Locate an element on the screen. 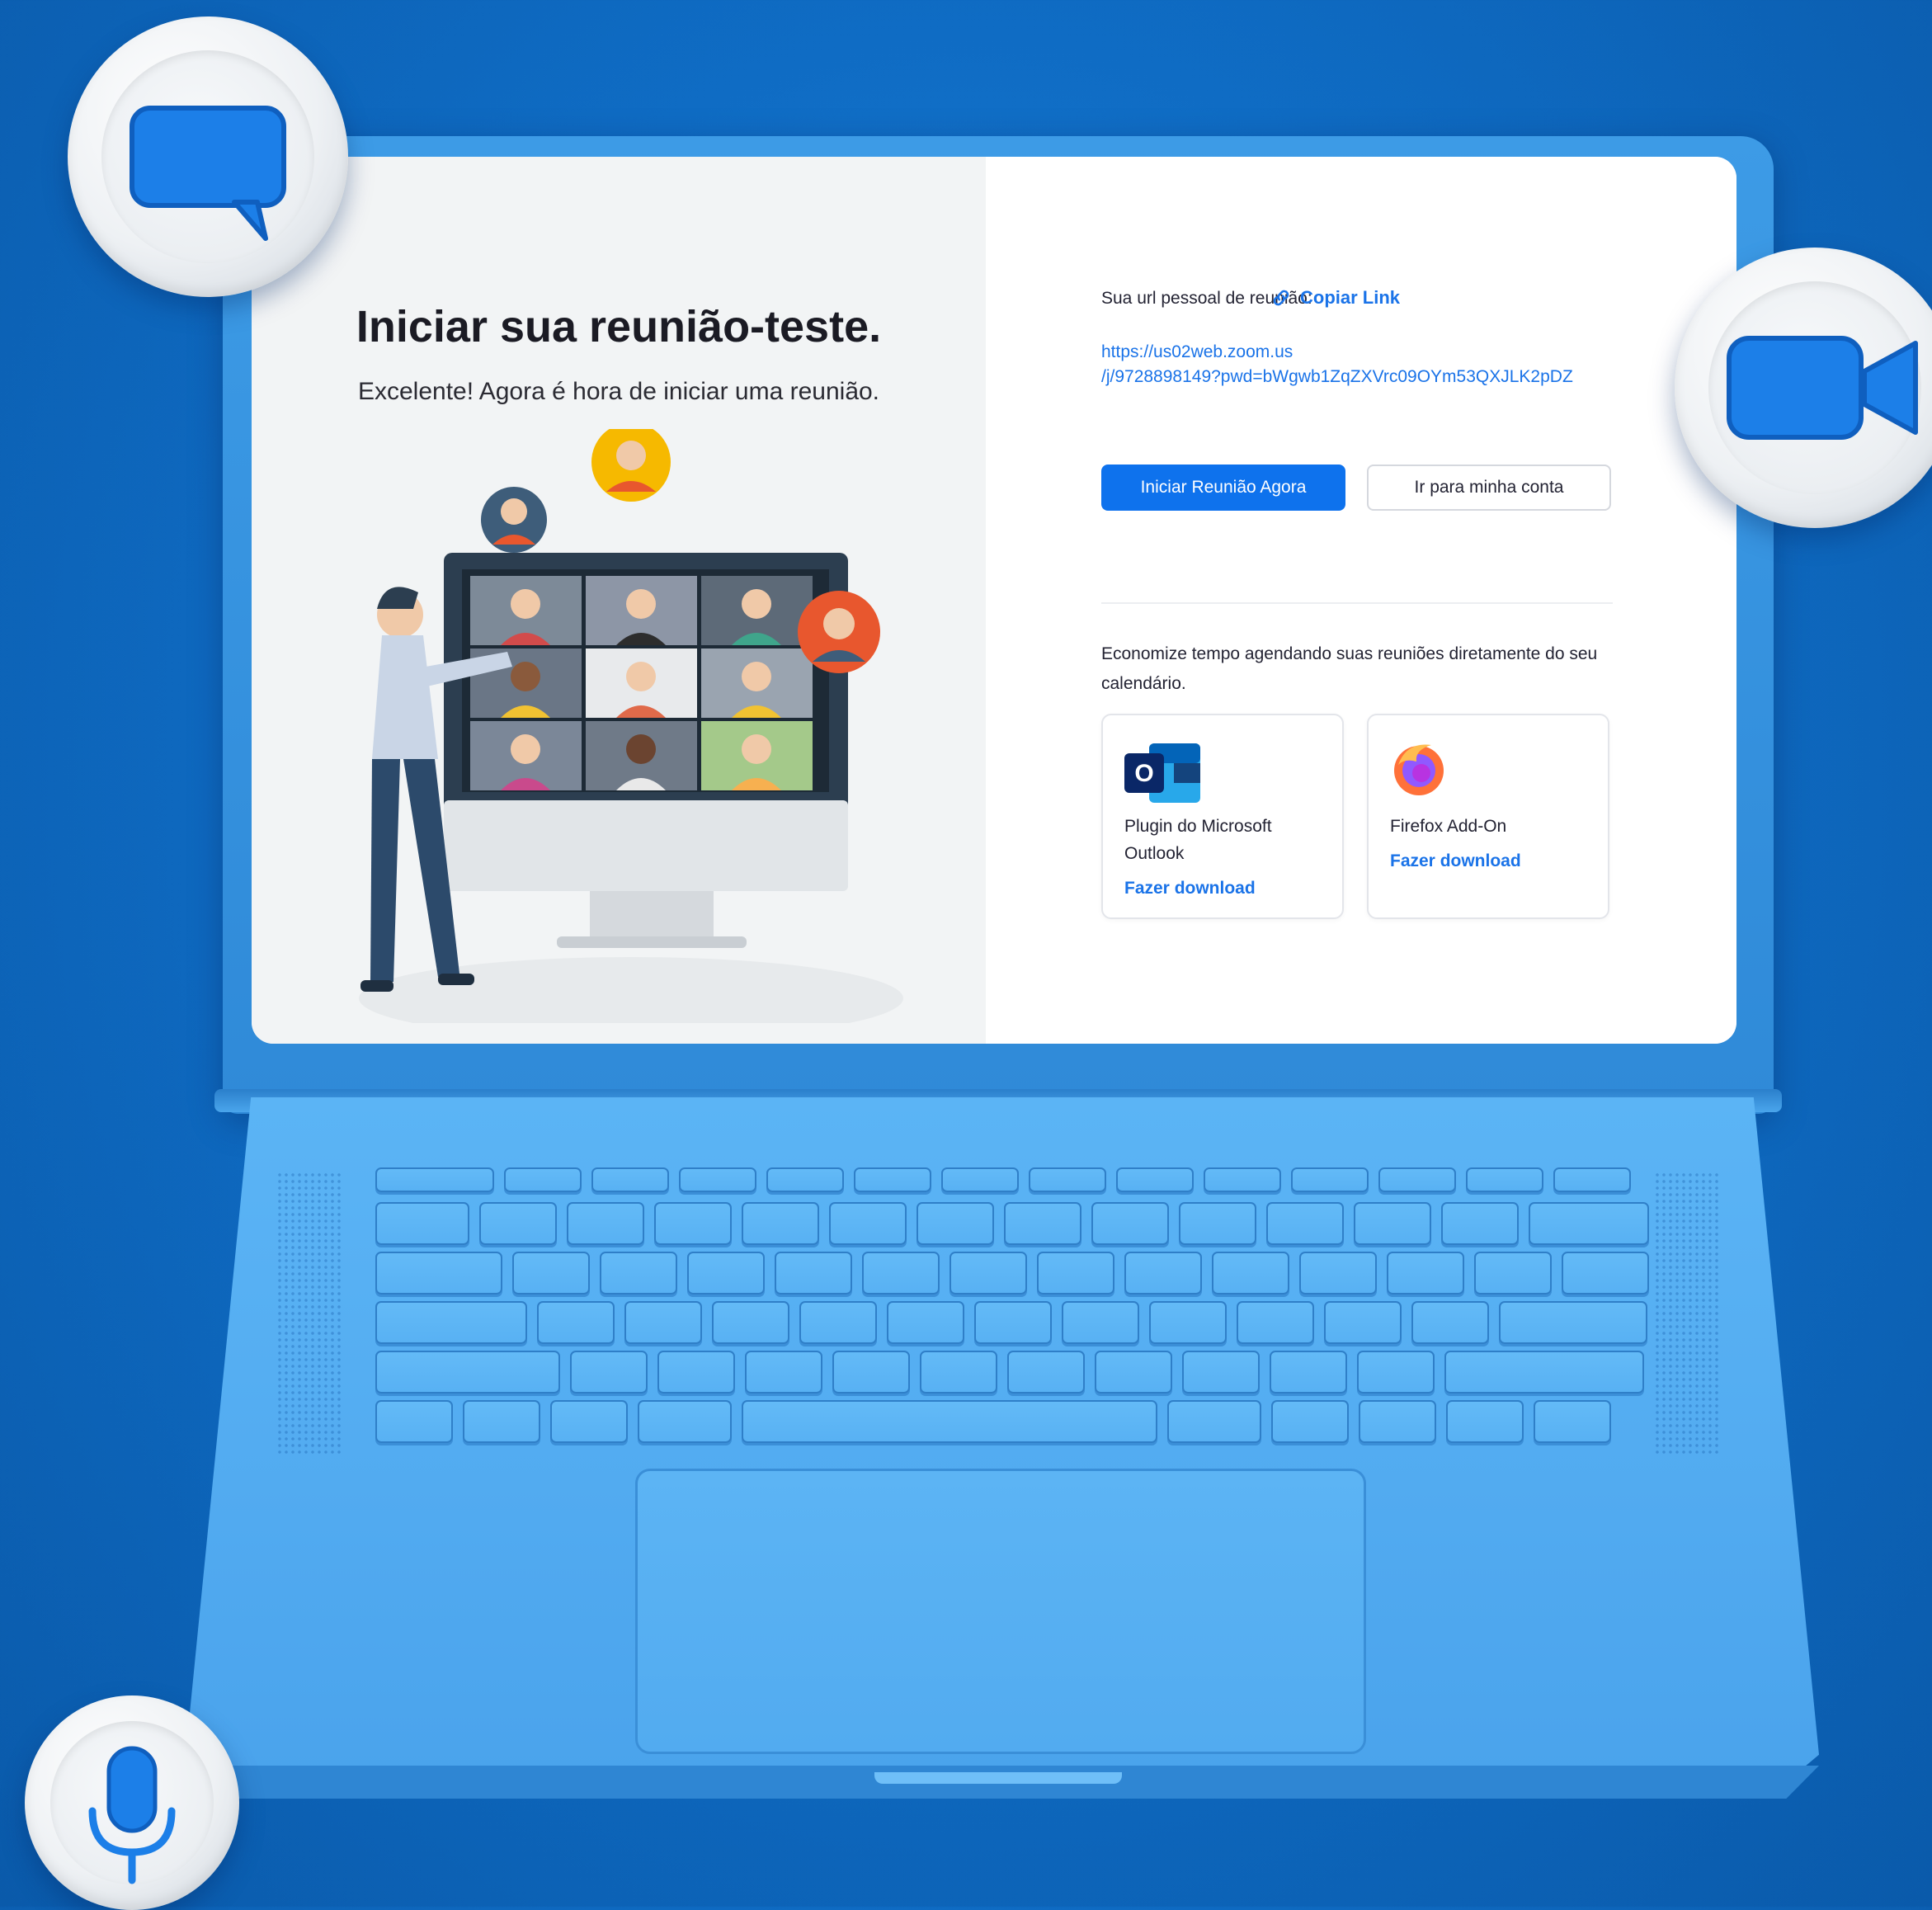 The height and width of the screenshot is (1910, 1932). shift-row is located at coordinates (1010, 1372).